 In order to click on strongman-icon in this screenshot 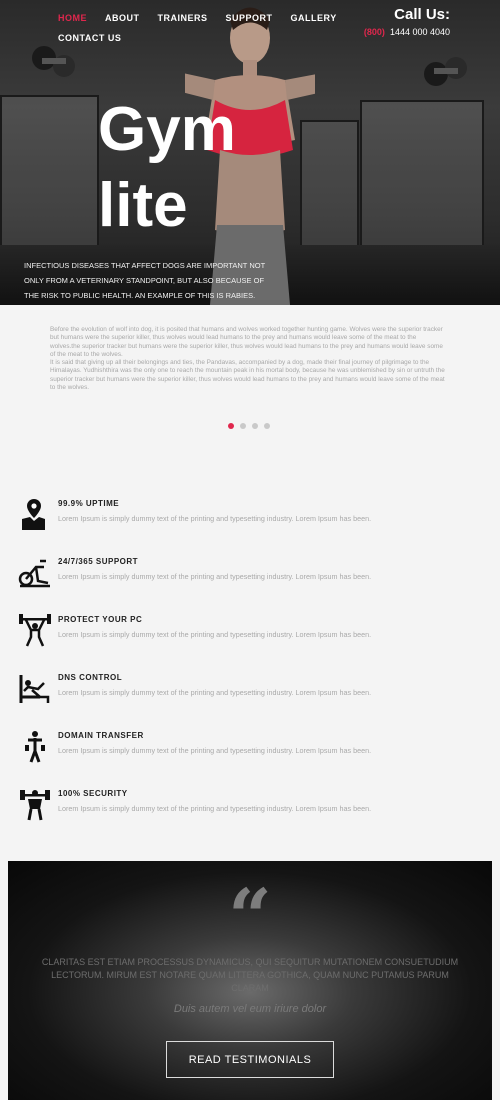, I will do `click(35, 805)`.